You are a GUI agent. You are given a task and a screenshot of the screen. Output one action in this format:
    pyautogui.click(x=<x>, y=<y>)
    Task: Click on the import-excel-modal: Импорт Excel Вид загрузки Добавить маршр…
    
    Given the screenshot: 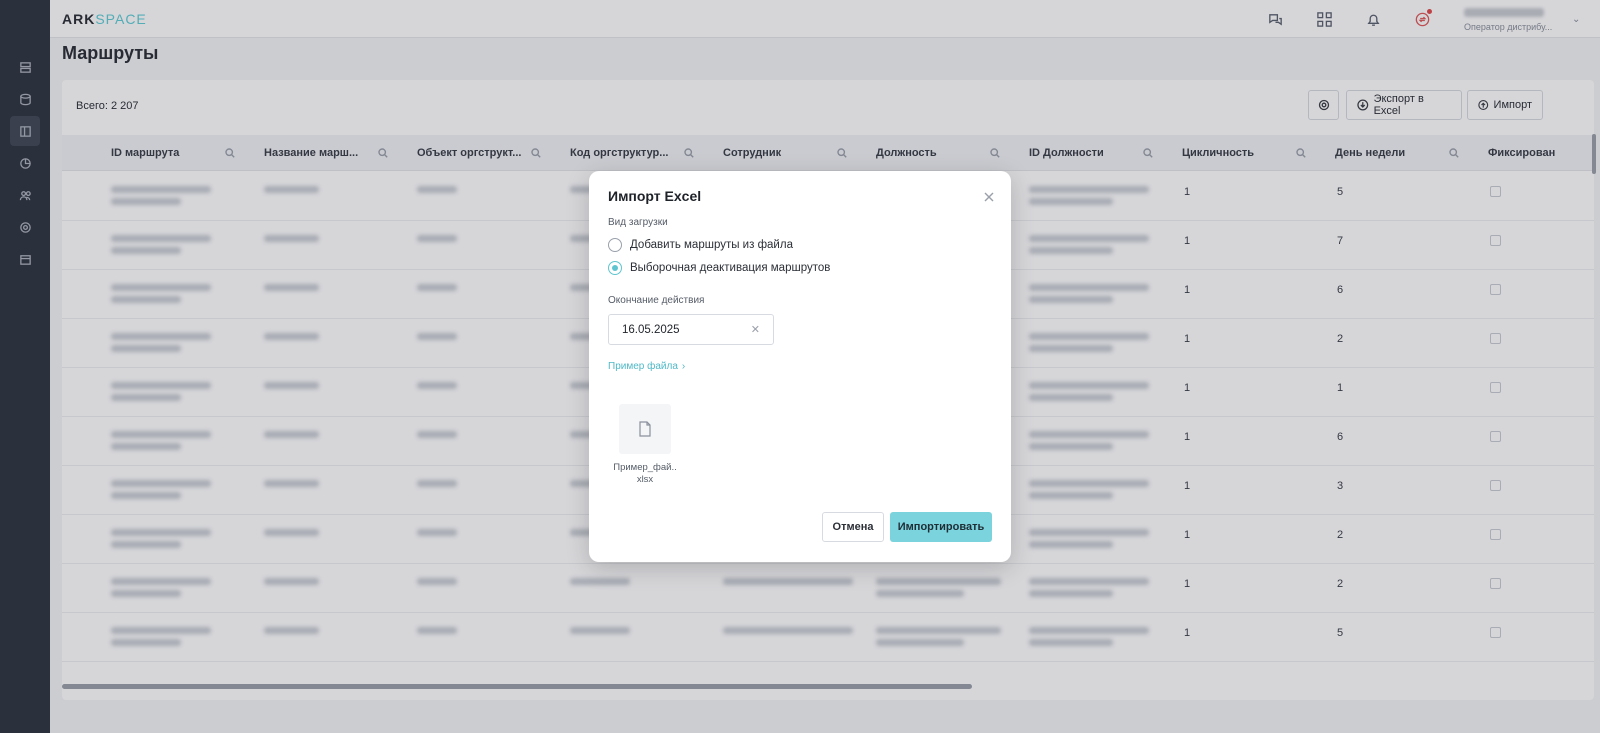 What is the action you would take?
    pyautogui.click(x=800, y=366)
    